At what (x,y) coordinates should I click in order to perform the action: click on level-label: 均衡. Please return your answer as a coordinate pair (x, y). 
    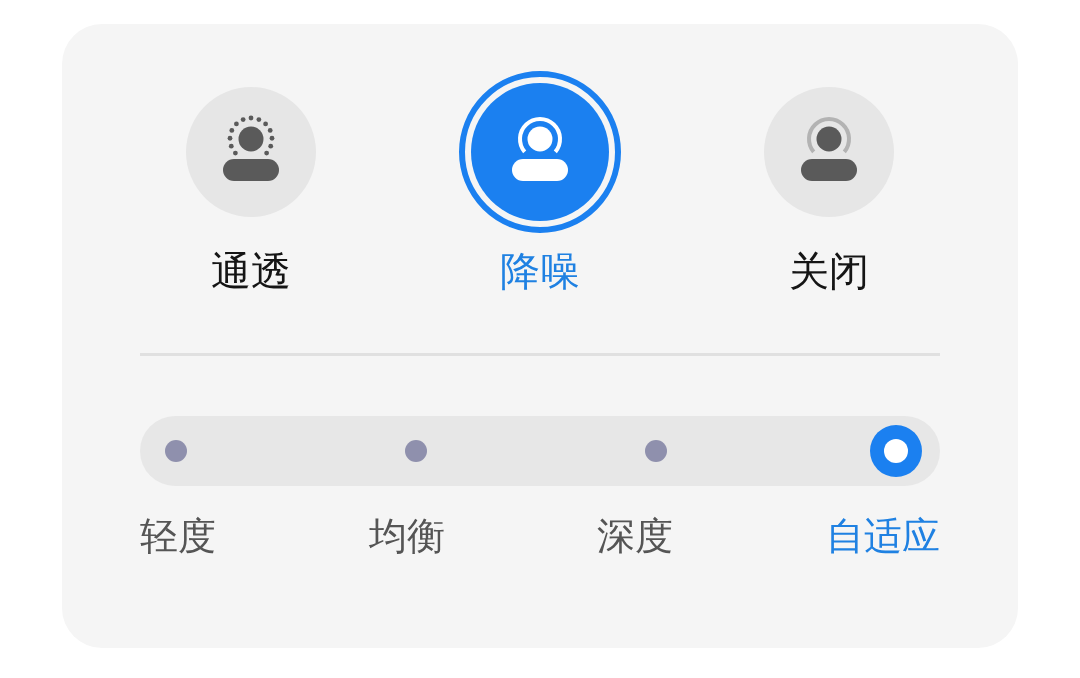
    Looking at the image, I should click on (406, 536).